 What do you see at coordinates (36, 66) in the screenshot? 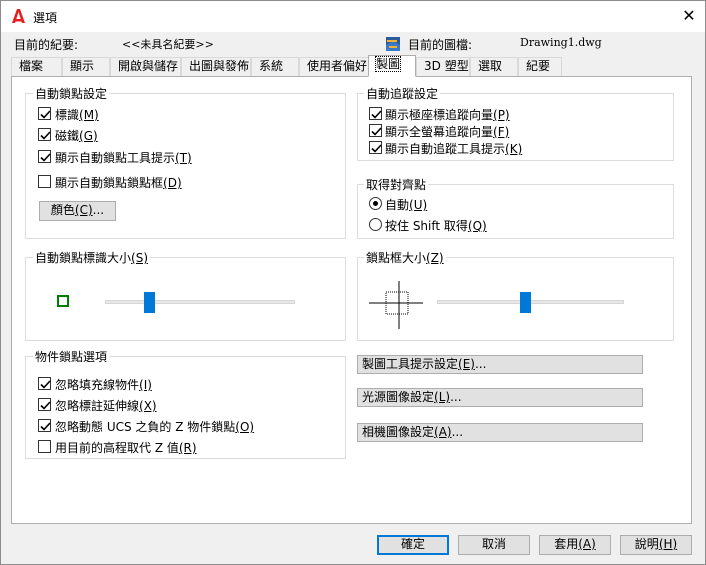
I see `tab-files: 檔案` at bounding box center [36, 66].